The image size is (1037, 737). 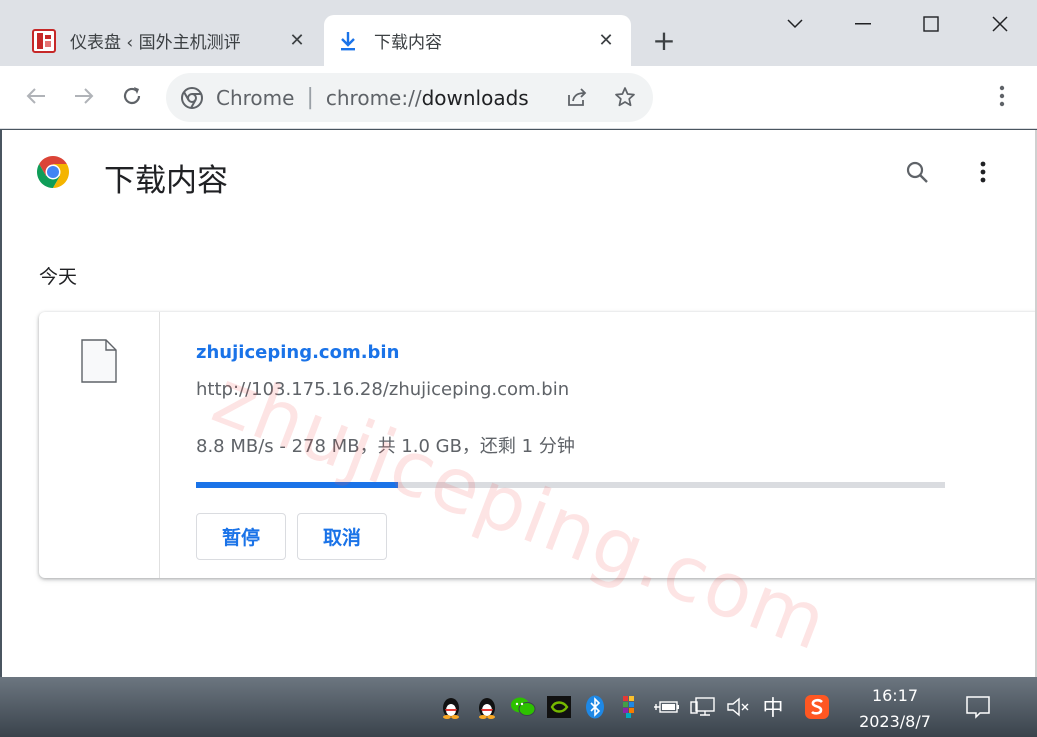 I want to click on tab-title: 仪表盘 ‹ 国外主机测评, so click(x=155, y=43).